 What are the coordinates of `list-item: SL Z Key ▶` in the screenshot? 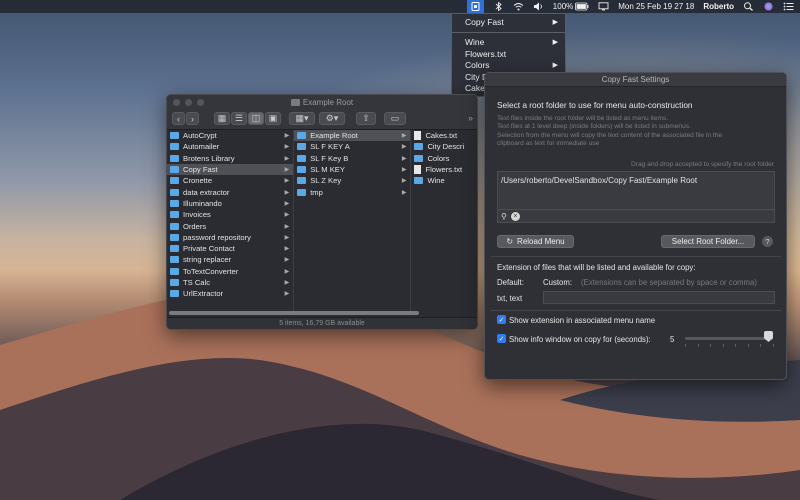 It's located at (352, 180).